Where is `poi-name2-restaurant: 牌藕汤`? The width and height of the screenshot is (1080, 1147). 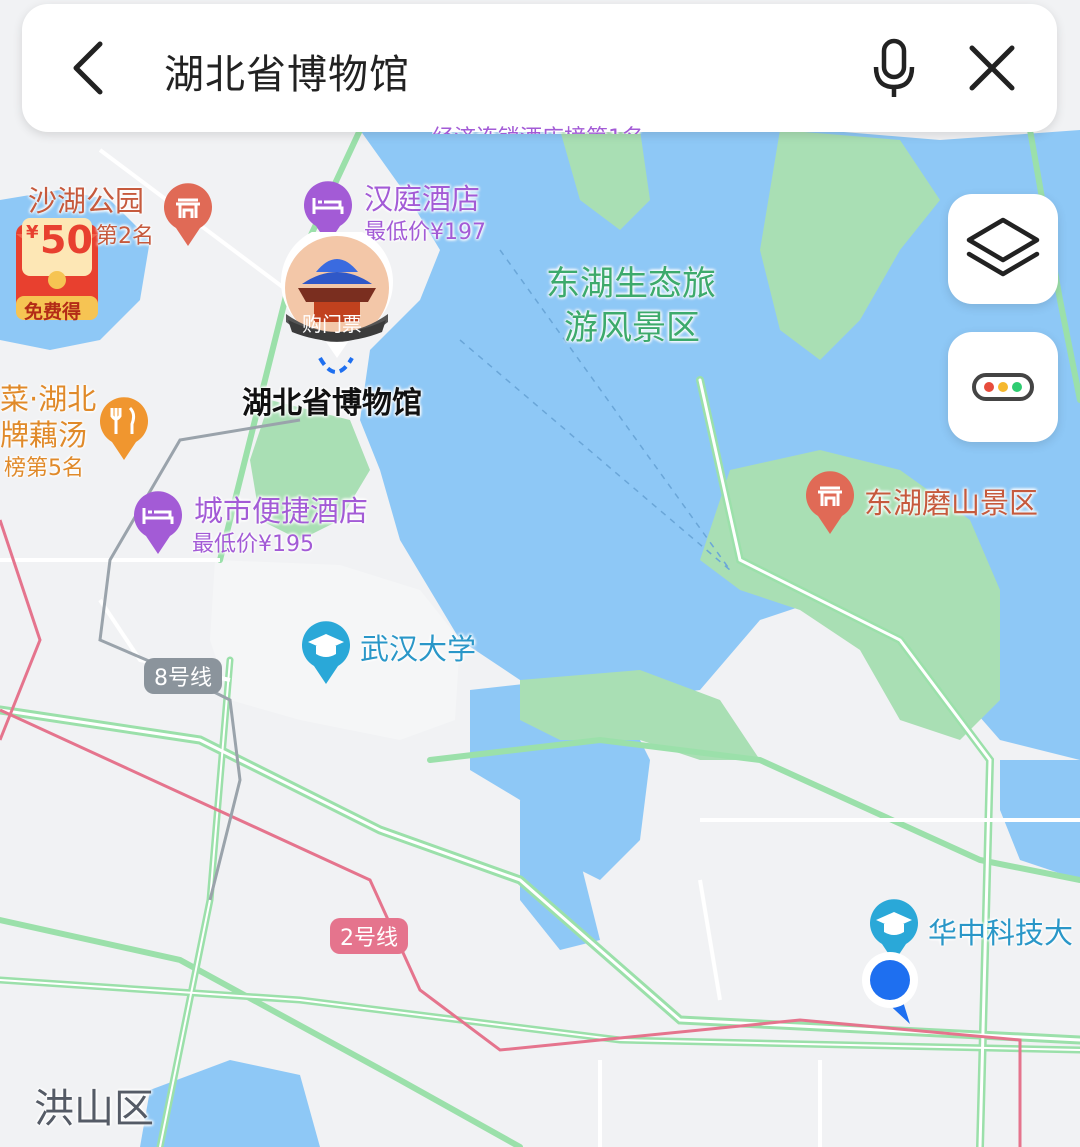 poi-name2-restaurant: 牌藕汤 is located at coordinates (43, 433).